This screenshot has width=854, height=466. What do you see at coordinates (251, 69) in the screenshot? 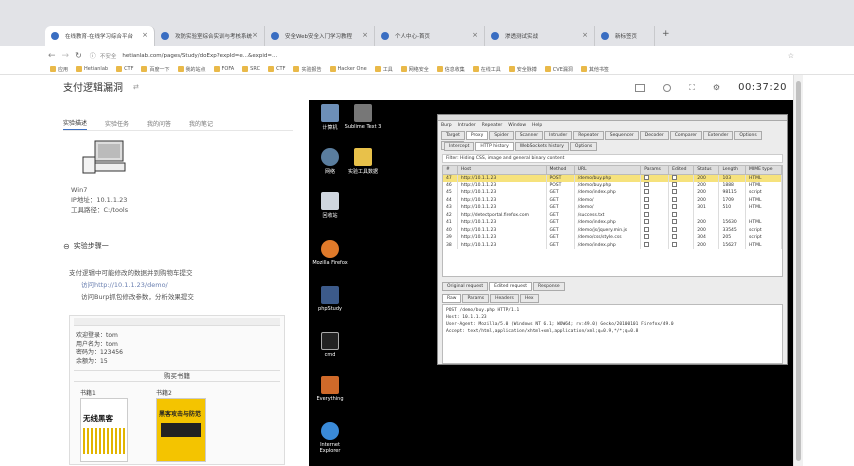
I see `bookmark-item: SRC` at bounding box center [251, 69].